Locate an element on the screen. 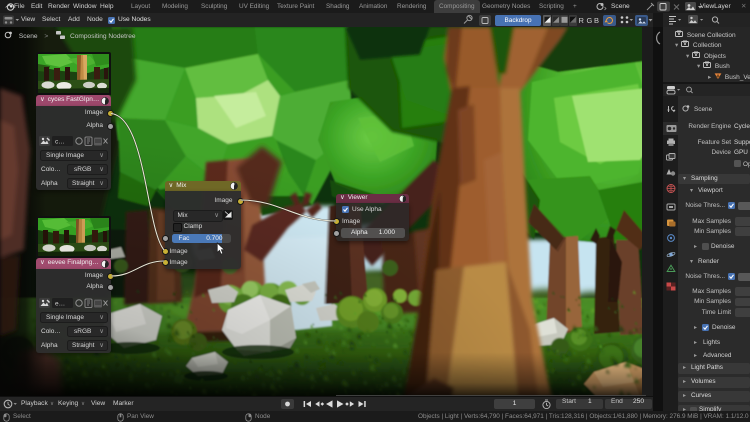 This screenshot has height=422, width=750. svg-text: G is located at coordinates (590, 20).